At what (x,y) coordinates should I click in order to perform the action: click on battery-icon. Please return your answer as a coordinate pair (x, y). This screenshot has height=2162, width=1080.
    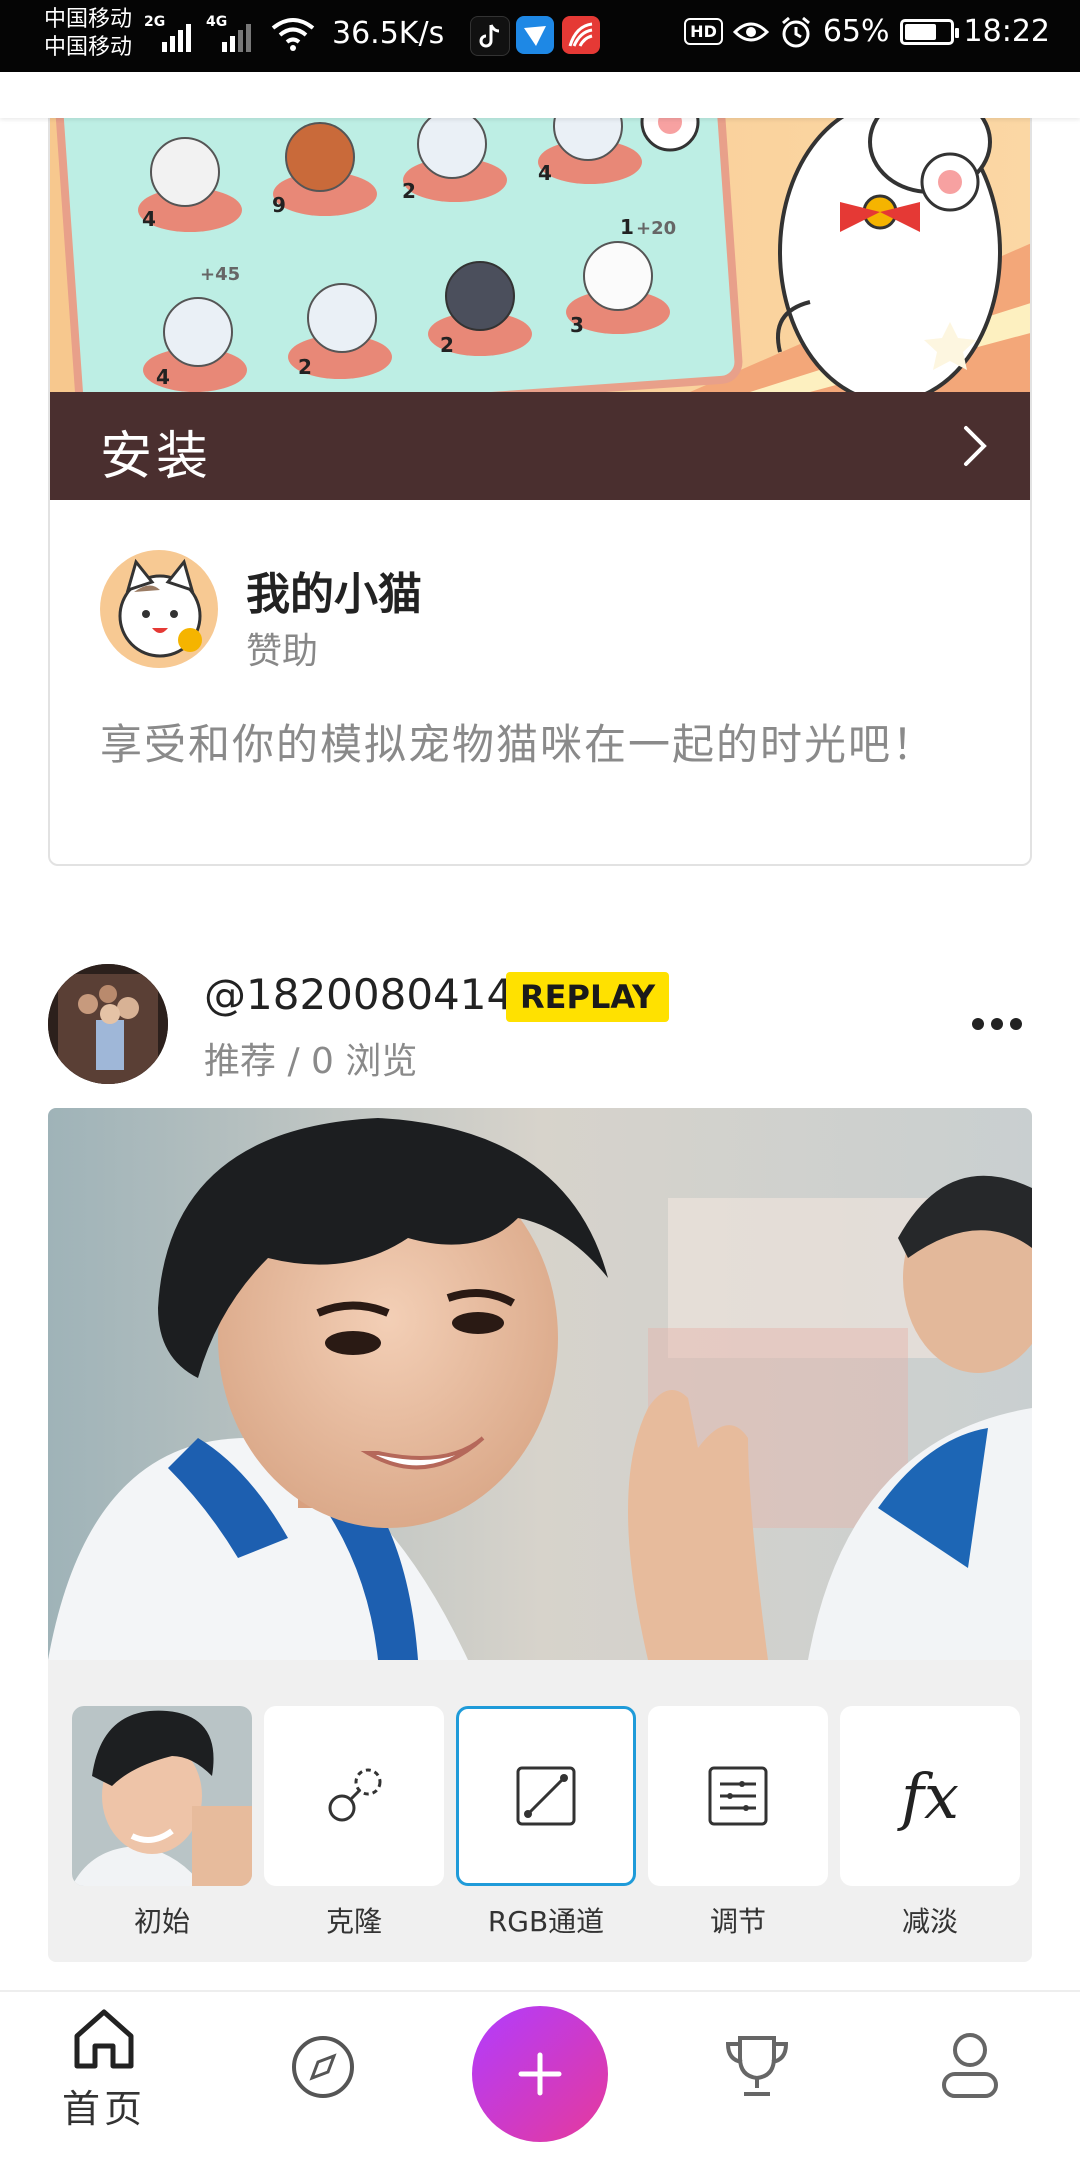
    Looking at the image, I should click on (929, 31).